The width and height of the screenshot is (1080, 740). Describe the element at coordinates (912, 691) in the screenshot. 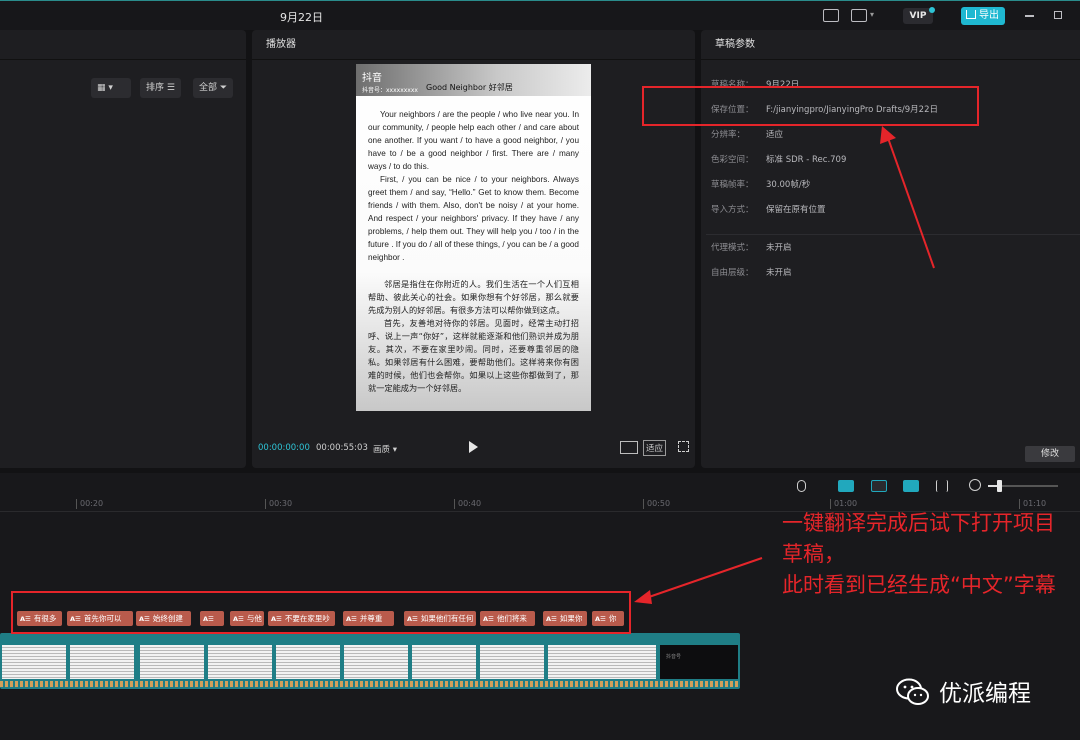

I see `wechat-icon` at that location.